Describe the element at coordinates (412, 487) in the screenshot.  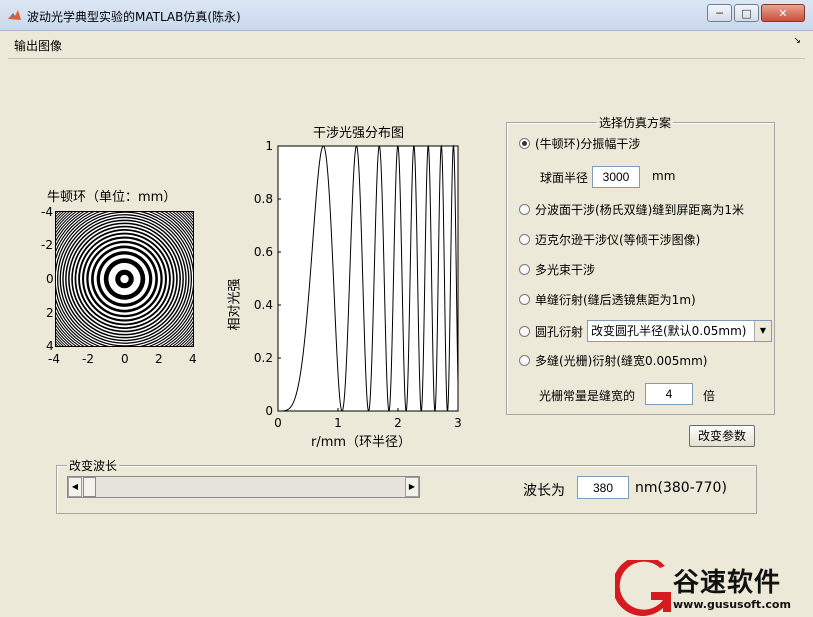
I see `chevron-right-icon: ▶` at that location.